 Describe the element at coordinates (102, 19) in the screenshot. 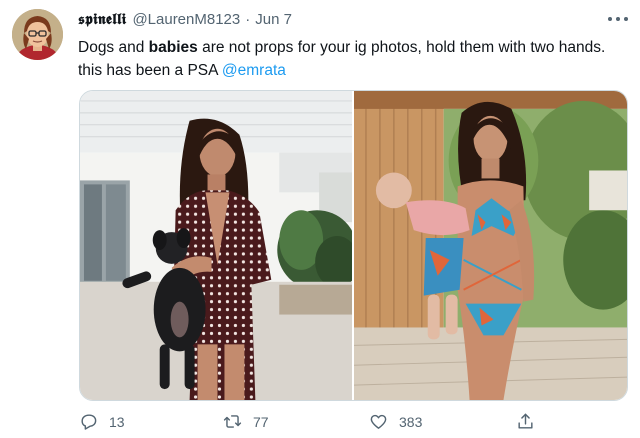

I see `display-name: 𝖘𝖕𝖎𝖓𝖊𝖑𝖑𝖎` at that location.